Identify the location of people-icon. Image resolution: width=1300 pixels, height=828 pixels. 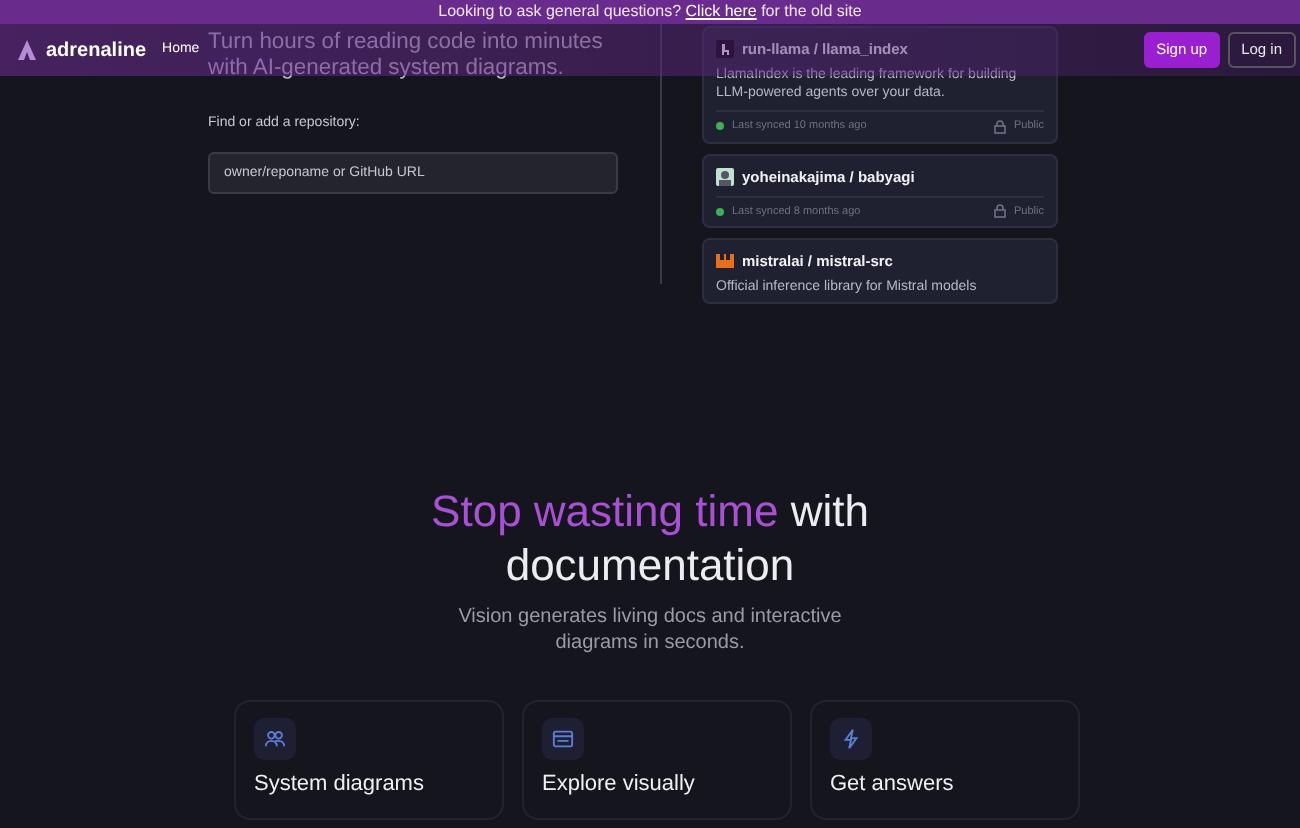
(275, 739).